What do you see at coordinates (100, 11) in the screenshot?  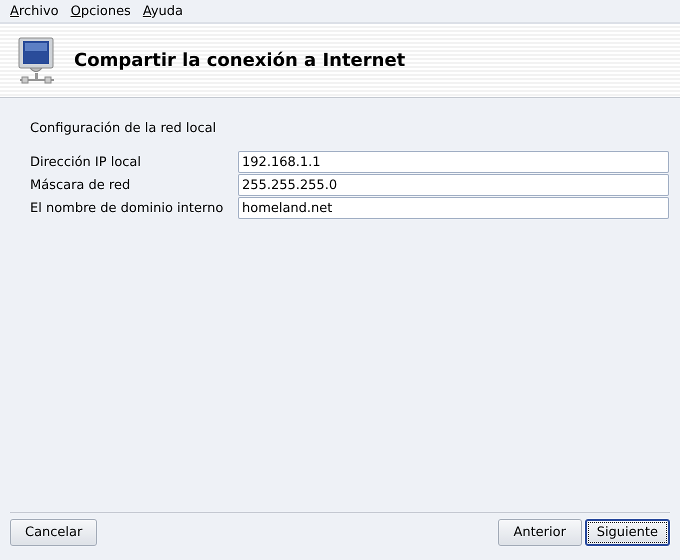 I see `menu-item: Opciones` at bounding box center [100, 11].